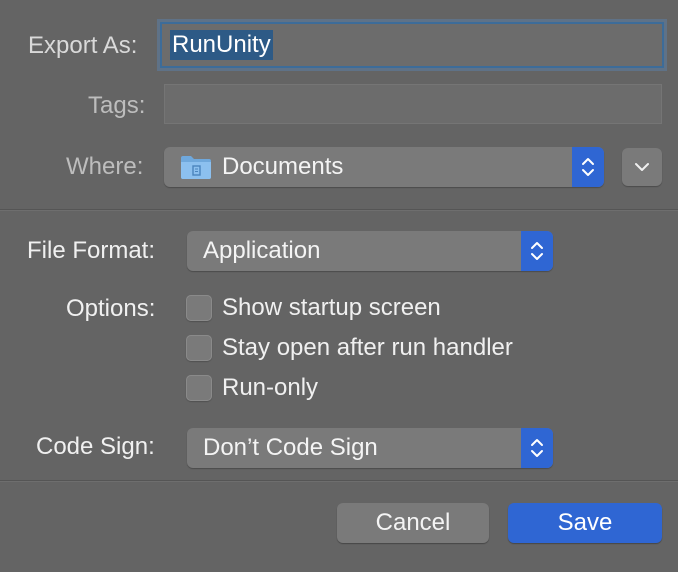 The image size is (678, 572). I want to click on expand-browser-button, so click(642, 167).